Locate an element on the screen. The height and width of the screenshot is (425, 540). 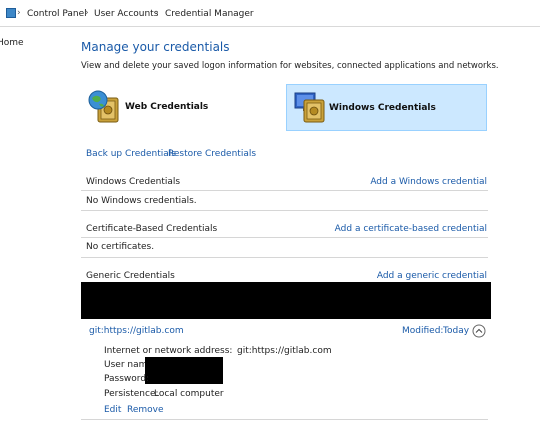
address-value: git:https://gitlab.com is located at coordinates (284, 351).